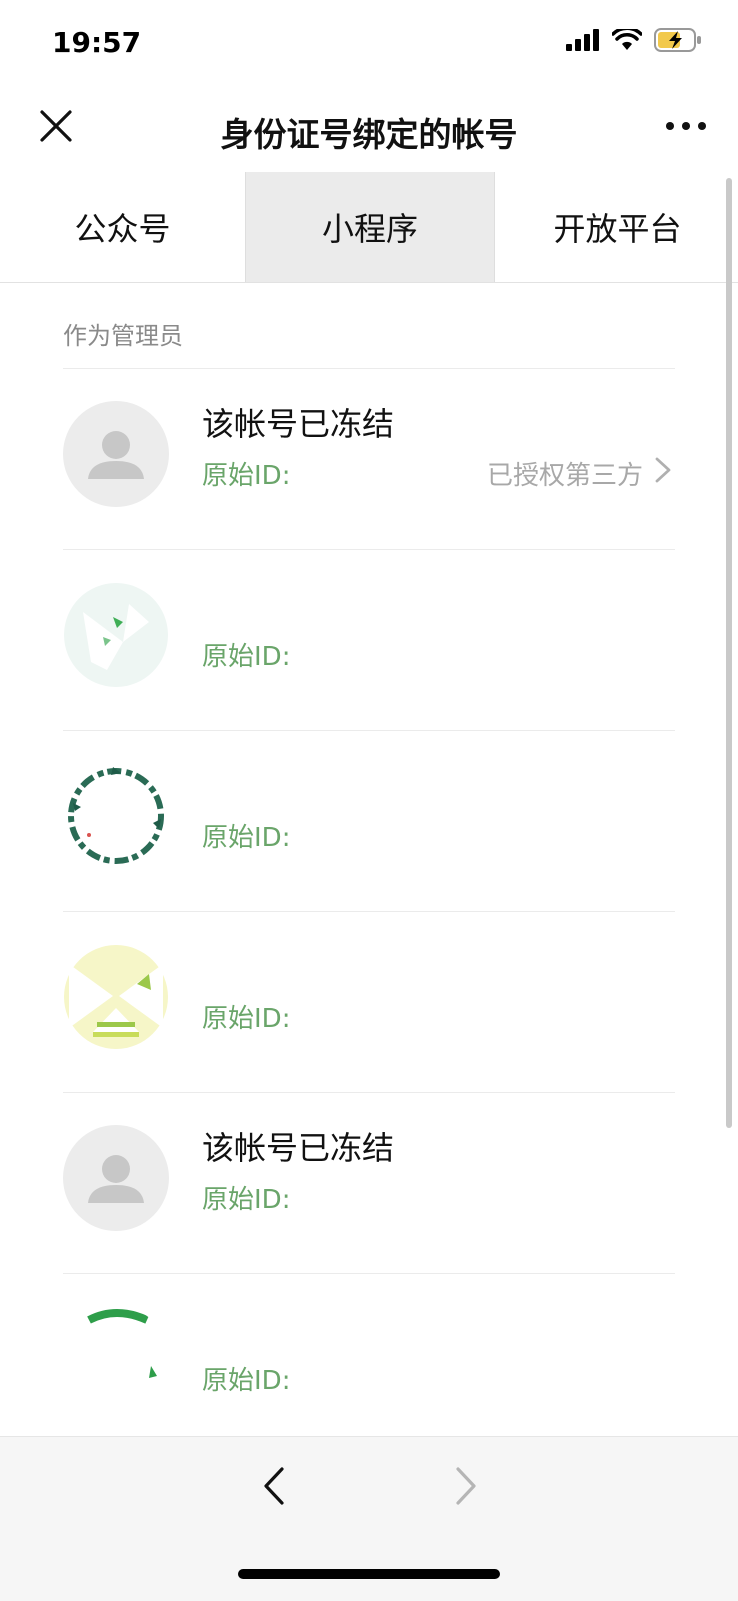  I want to click on battery-charging-icon, so click(677, 40).